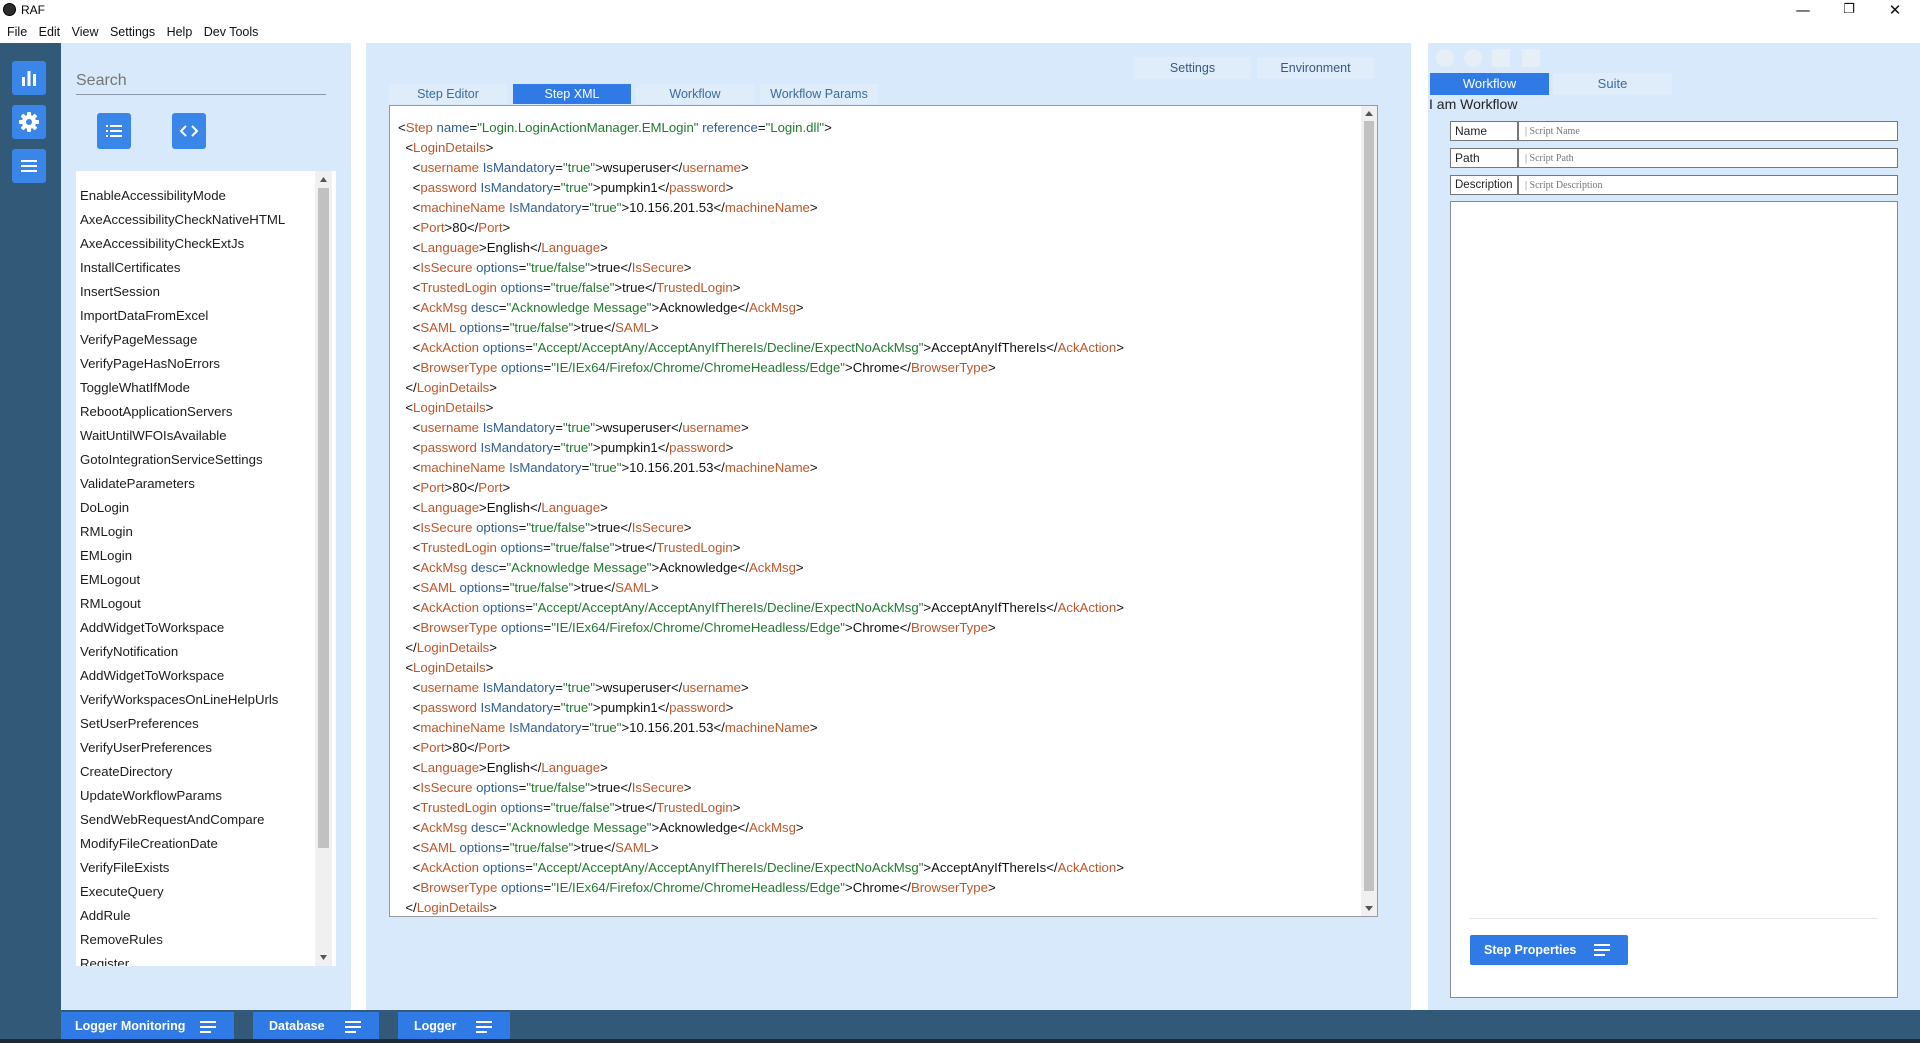  I want to click on step-list-item: ToggleWhatIfMode, so click(182, 388).